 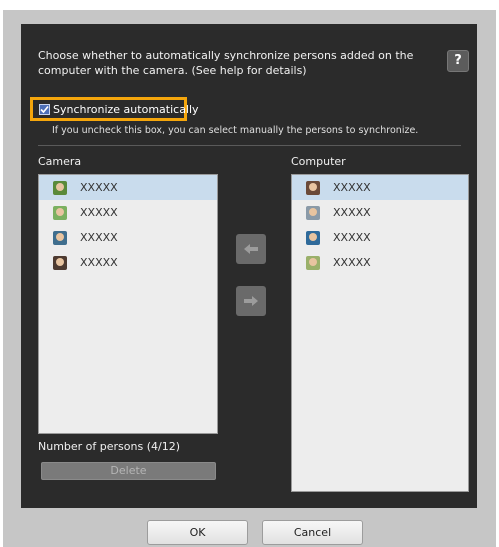 I want to click on help-button: ?, so click(x=458, y=61).